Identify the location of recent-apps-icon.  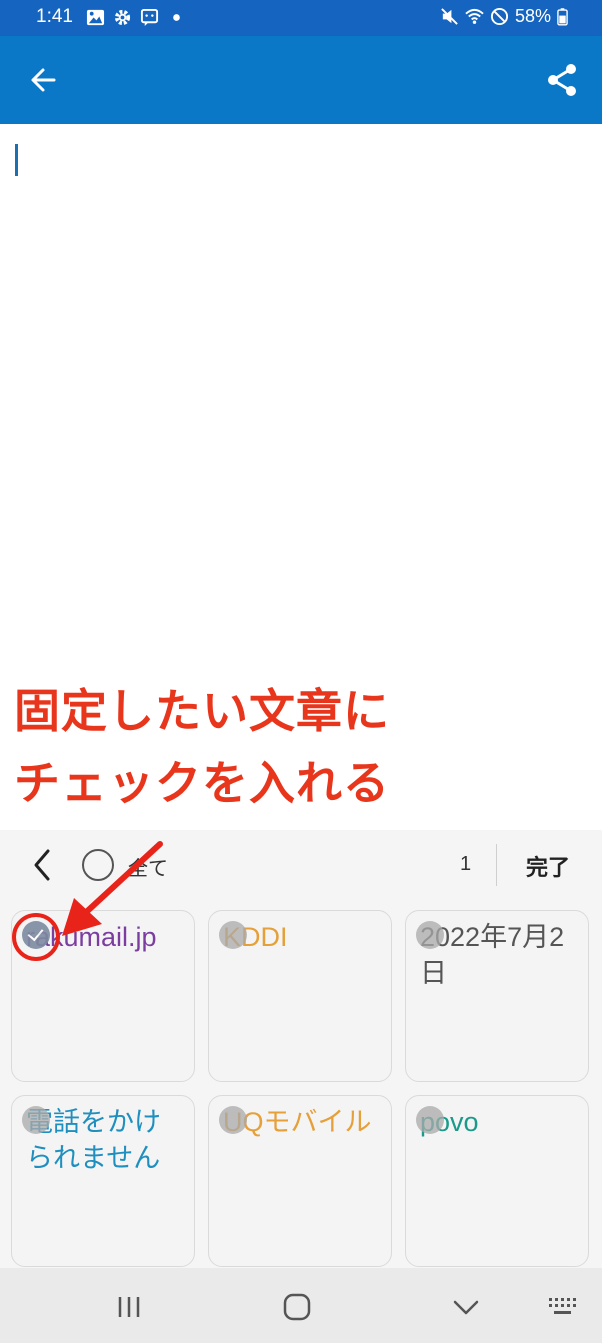
(129, 1307).